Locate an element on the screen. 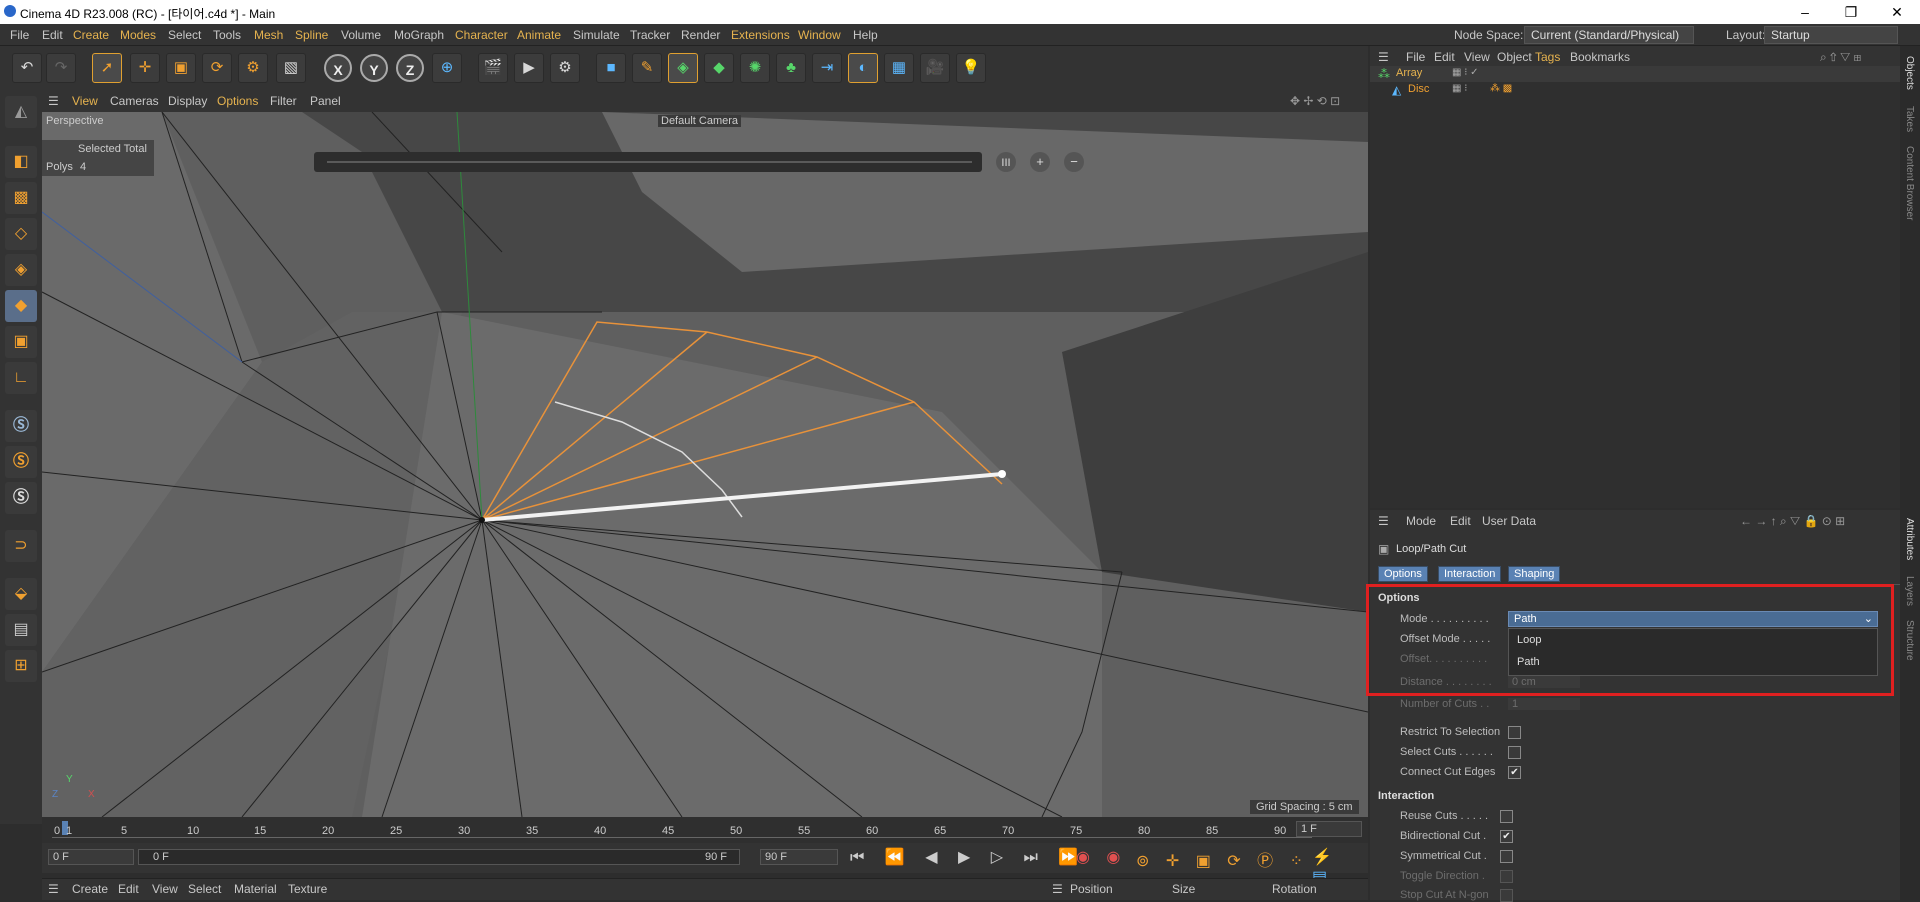 Image resolution: width=1920 pixels, height=902 pixels. undo-icon: ↶ is located at coordinates (27, 68).